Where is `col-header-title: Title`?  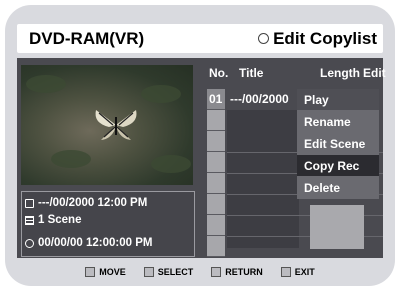
col-header-title: Title is located at coordinates (251, 73).